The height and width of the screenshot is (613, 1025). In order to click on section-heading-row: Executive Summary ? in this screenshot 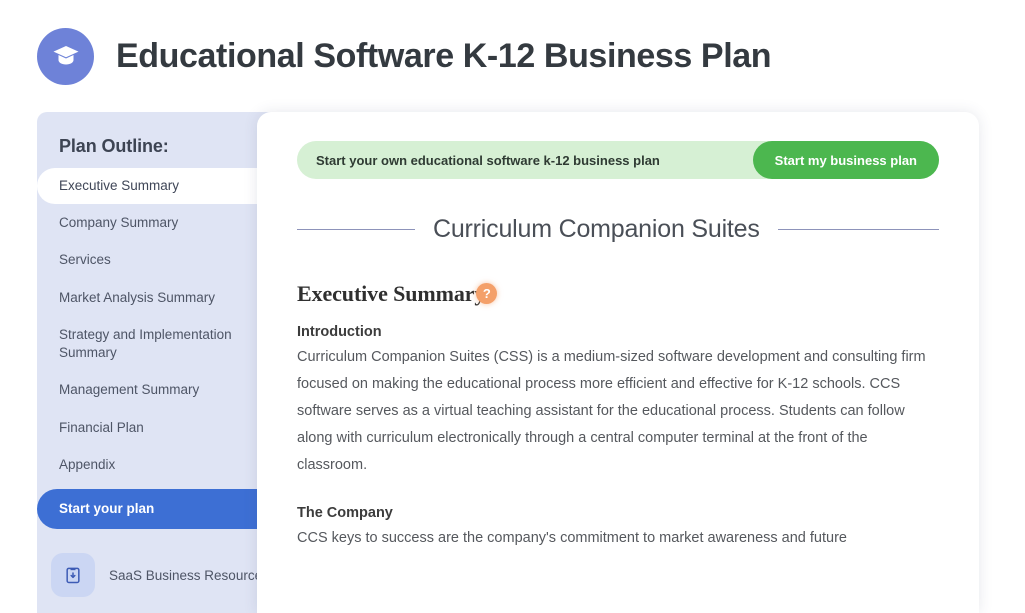, I will do `click(618, 294)`.